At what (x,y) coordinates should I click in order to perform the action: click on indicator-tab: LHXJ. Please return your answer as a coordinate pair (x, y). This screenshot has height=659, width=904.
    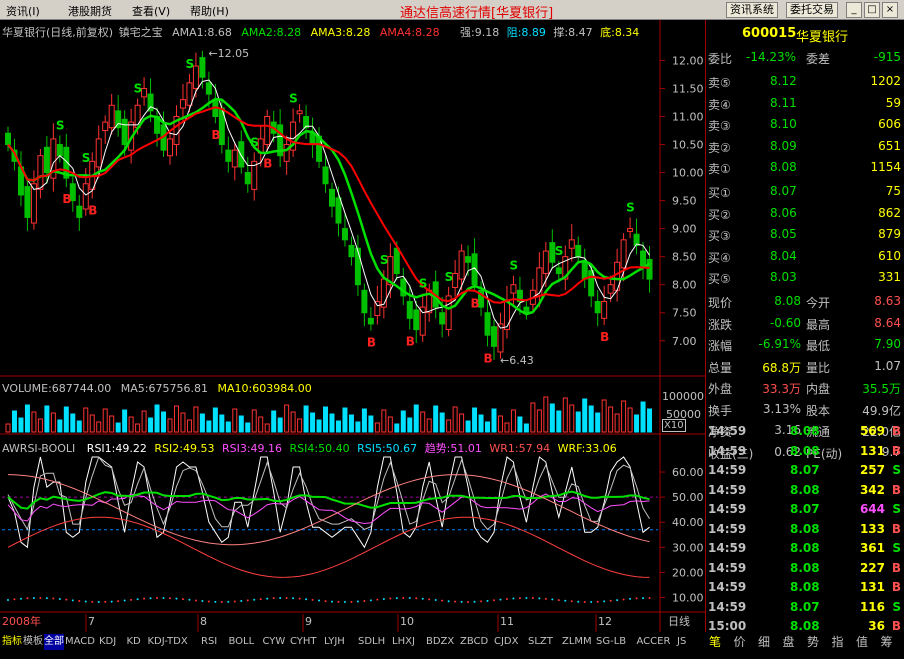
    Looking at the image, I should click on (403, 642).